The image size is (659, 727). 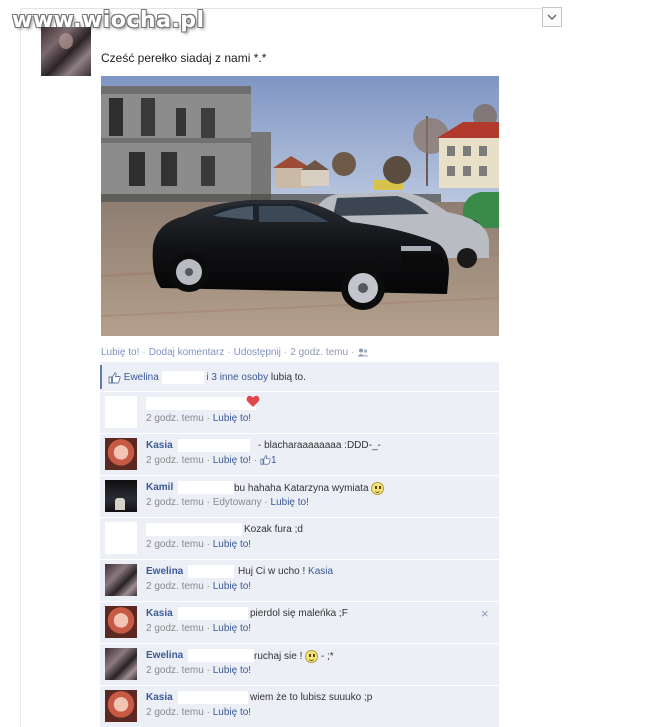 What do you see at coordinates (301, 489) in the screenshot?
I see `comment-text-content: bu hahaha Katarzyna wymiata` at bounding box center [301, 489].